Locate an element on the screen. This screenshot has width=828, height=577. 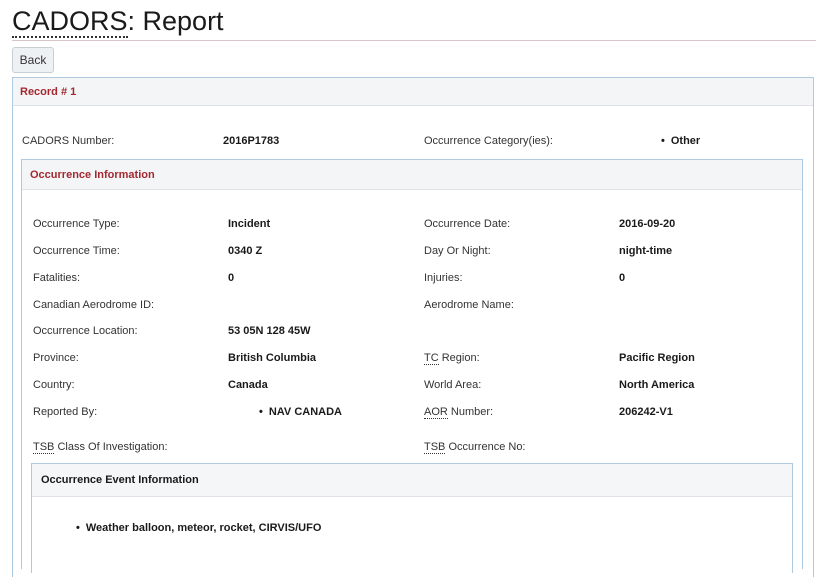
fatalities-value: 0 is located at coordinates (231, 278).